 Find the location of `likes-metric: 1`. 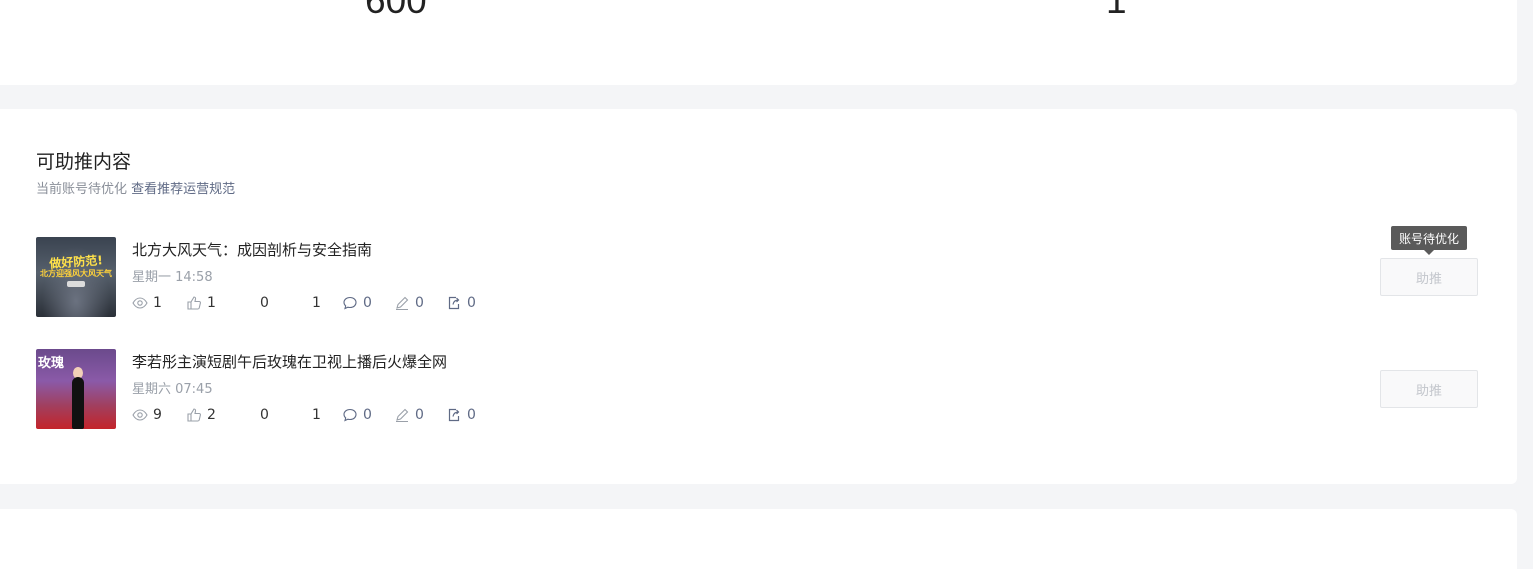

likes-metric: 1 is located at coordinates (201, 303).